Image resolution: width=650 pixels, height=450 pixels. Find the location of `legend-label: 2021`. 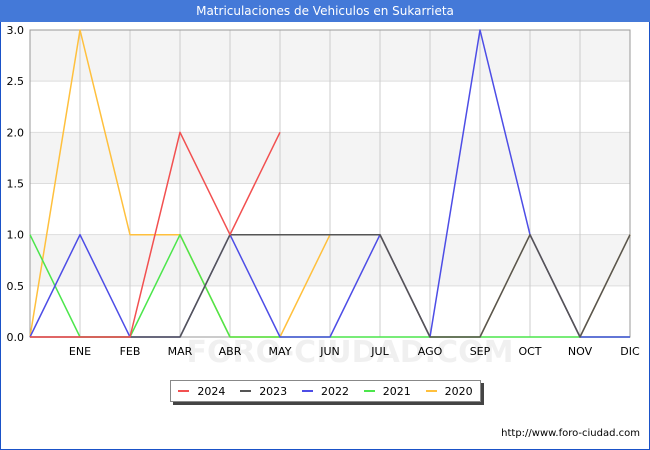

legend-label: 2021 is located at coordinates (396, 391).